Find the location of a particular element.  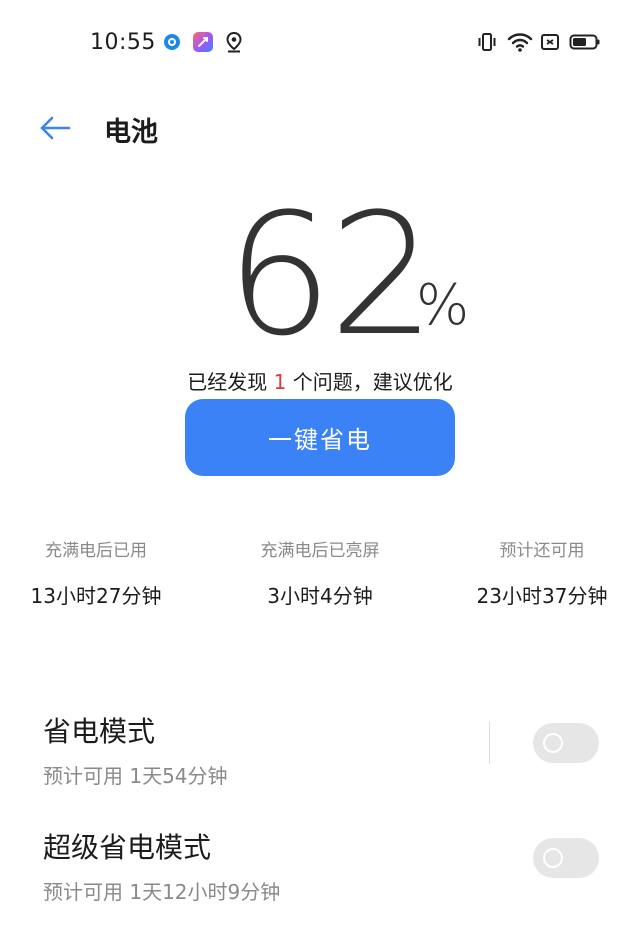

issue-suffix: 个问题，建议优化 is located at coordinates (372, 382).